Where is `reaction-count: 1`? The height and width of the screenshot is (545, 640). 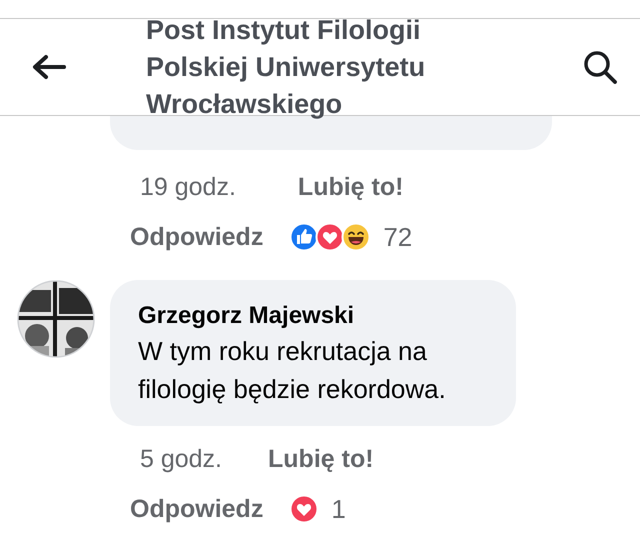
reaction-count: 1 is located at coordinates (338, 509).